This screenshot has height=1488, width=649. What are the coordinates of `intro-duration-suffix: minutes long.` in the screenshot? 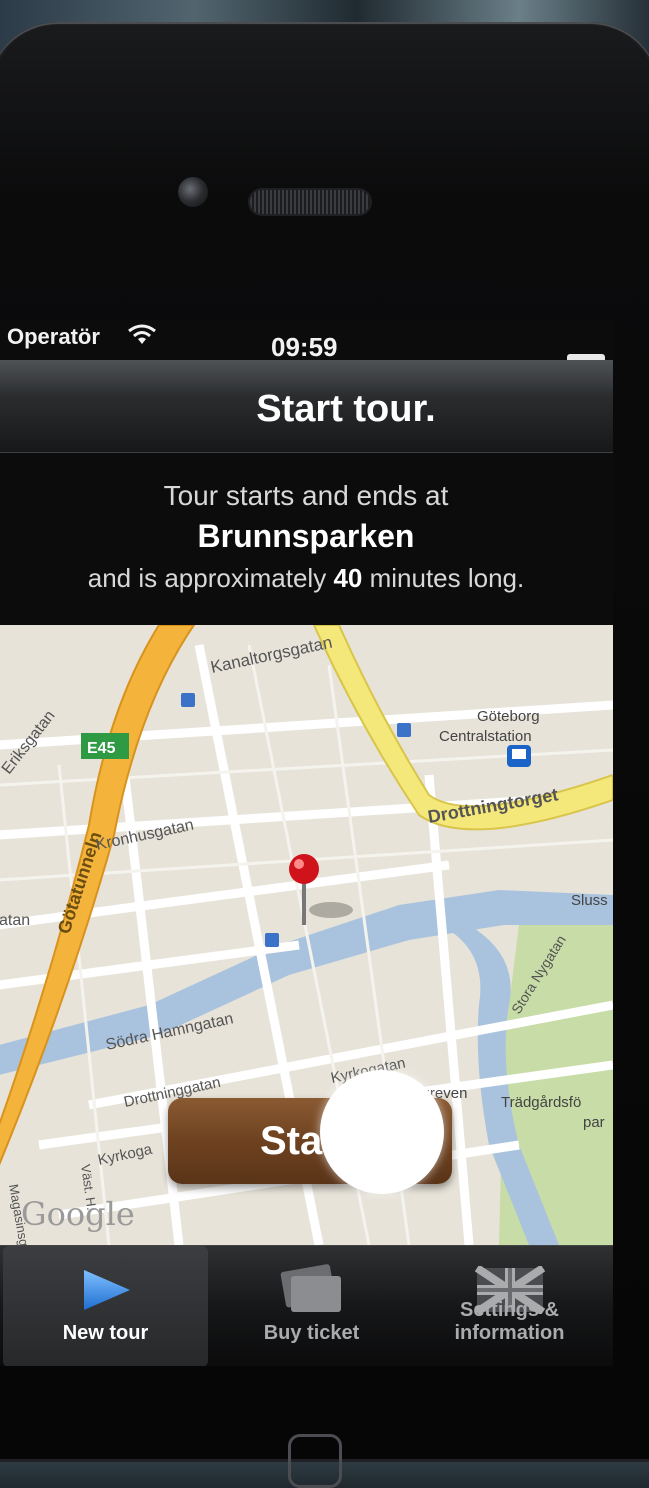 It's located at (447, 578).